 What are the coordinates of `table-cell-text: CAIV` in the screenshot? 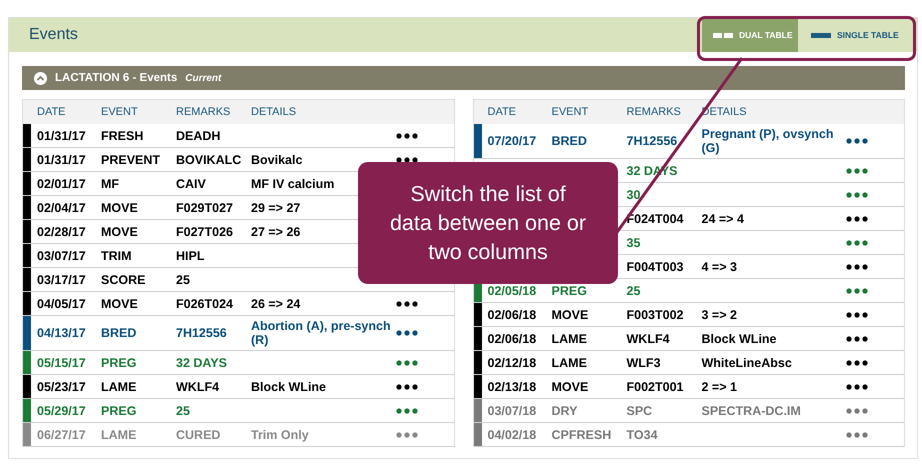 It's located at (191, 184).